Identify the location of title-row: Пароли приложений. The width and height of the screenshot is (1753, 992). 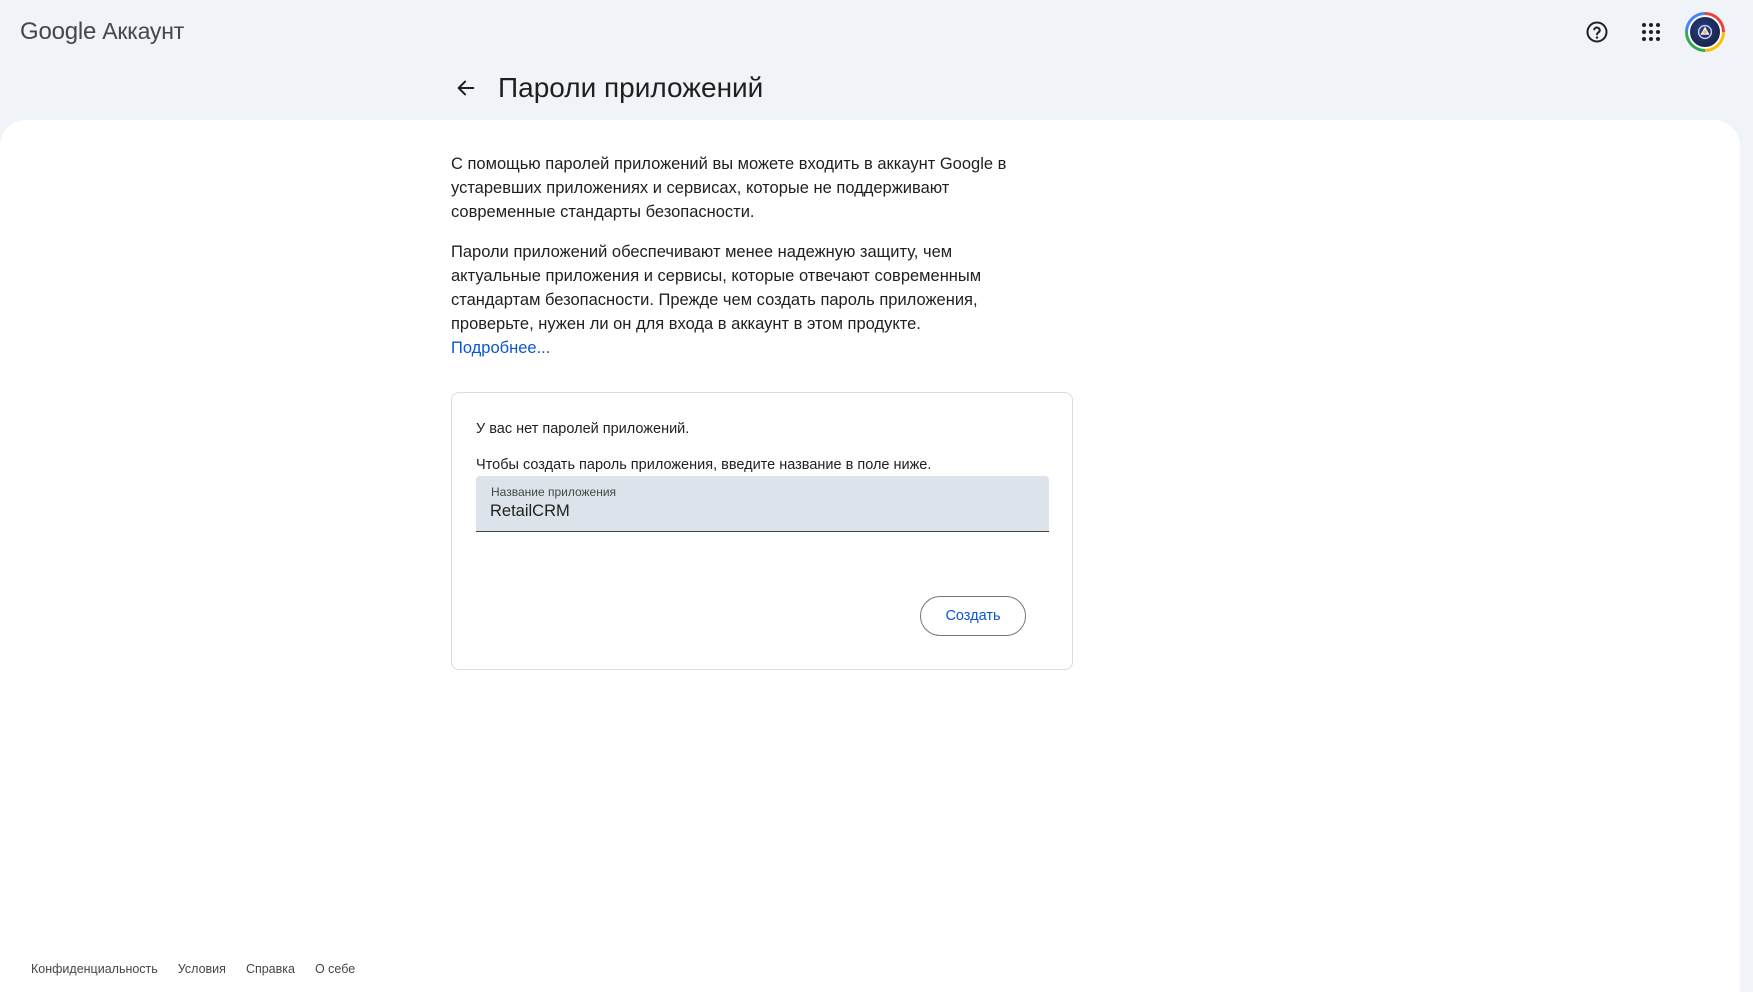
(606, 88).